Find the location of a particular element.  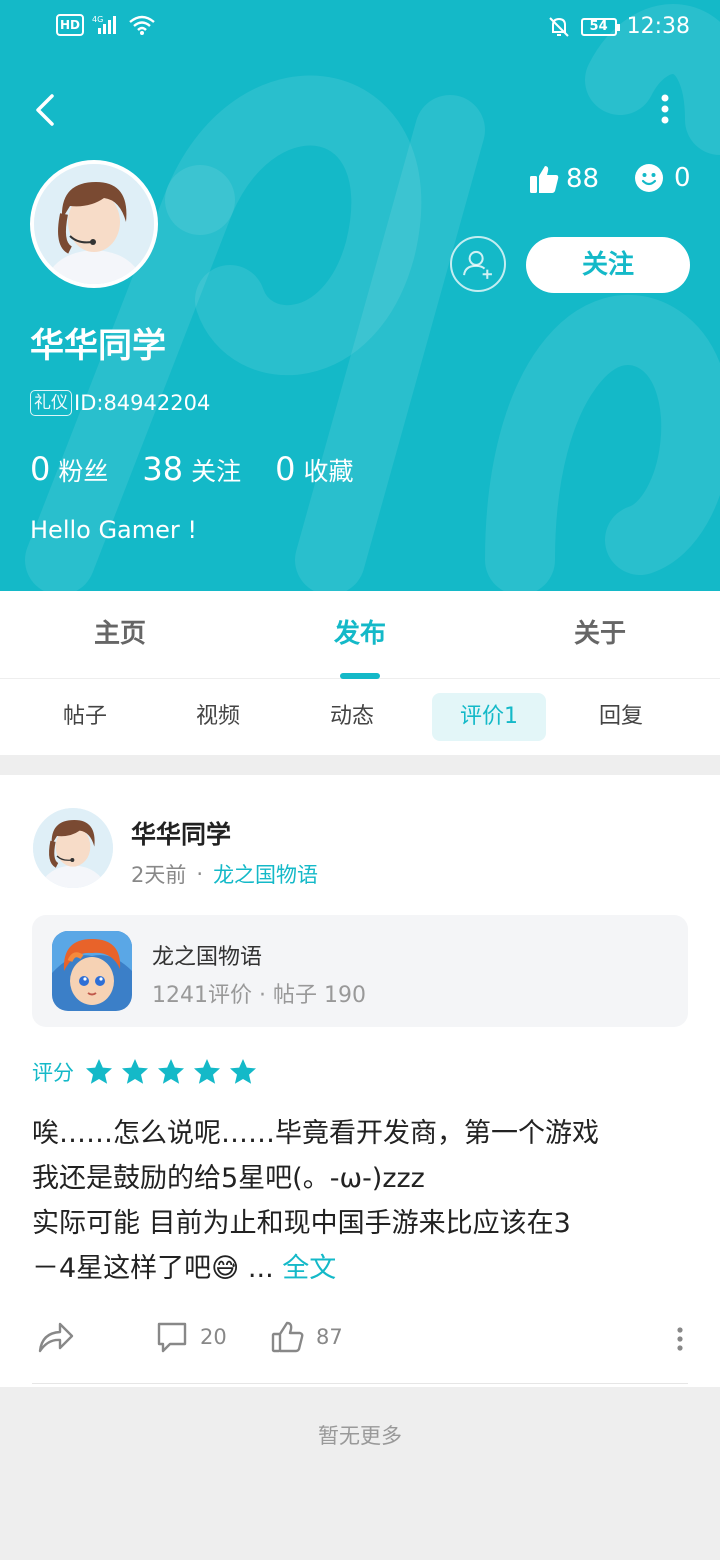

subtab-threads: 帖子 is located at coordinates (85, 717).